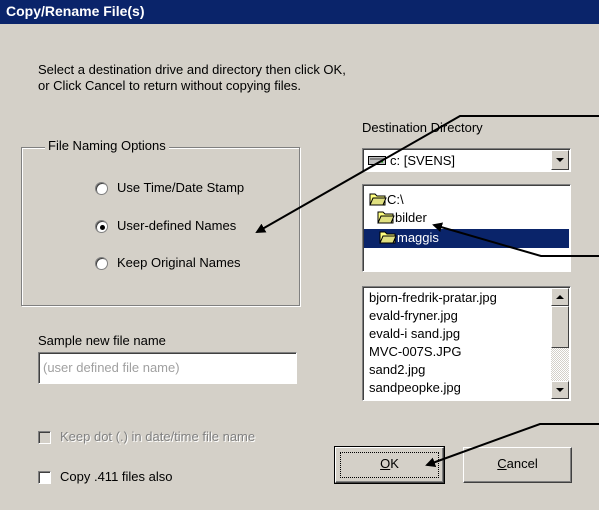 The width and height of the screenshot is (599, 510). What do you see at coordinates (111, 367) in the screenshot?
I see `sample-file-name-placeholder: (user defined file name)` at bounding box center [111, 367].